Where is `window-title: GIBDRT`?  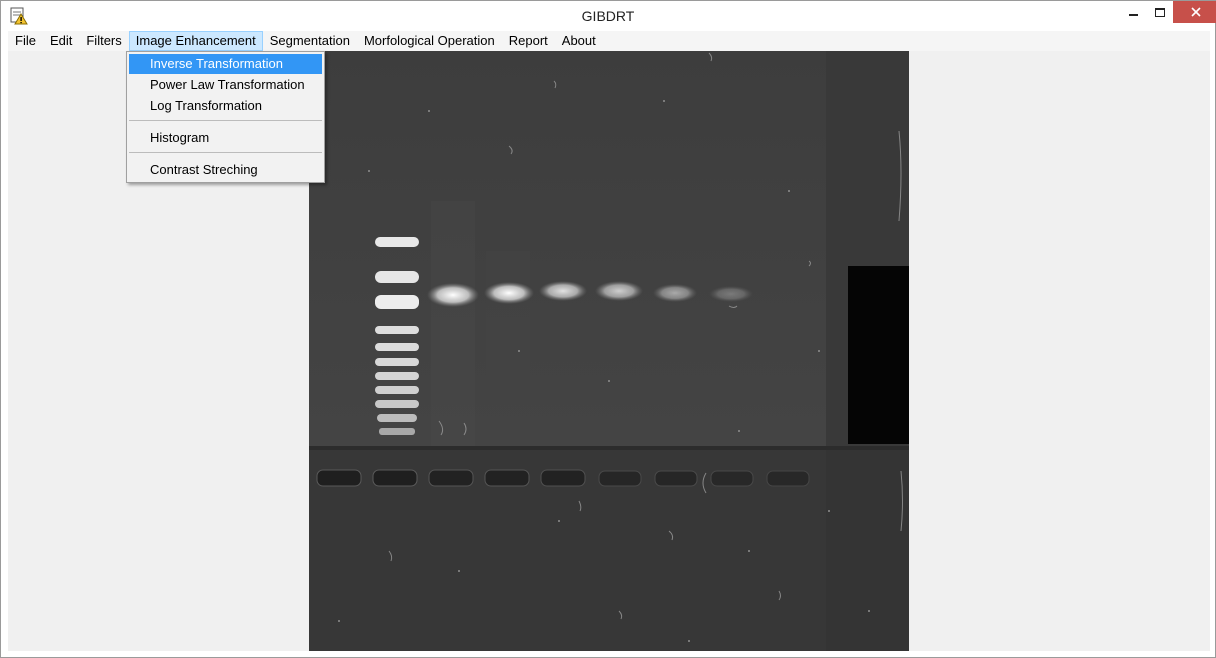 window-title: GIBDRT is located at coordinates (608, 16).